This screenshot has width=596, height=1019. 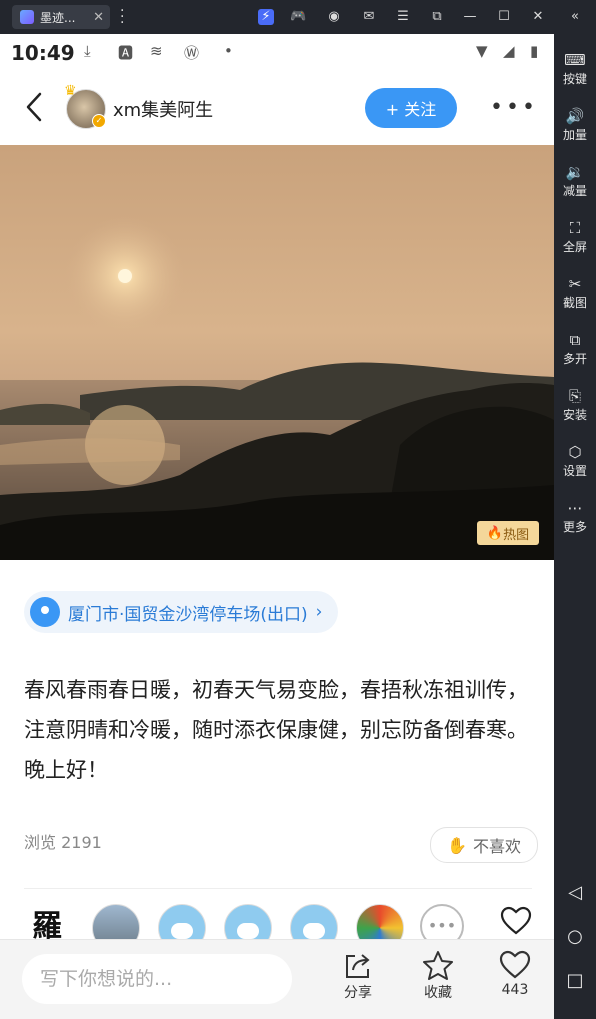 I want to click on emulator-tab: 墨迹... ✕, so click(x=61, y=17).